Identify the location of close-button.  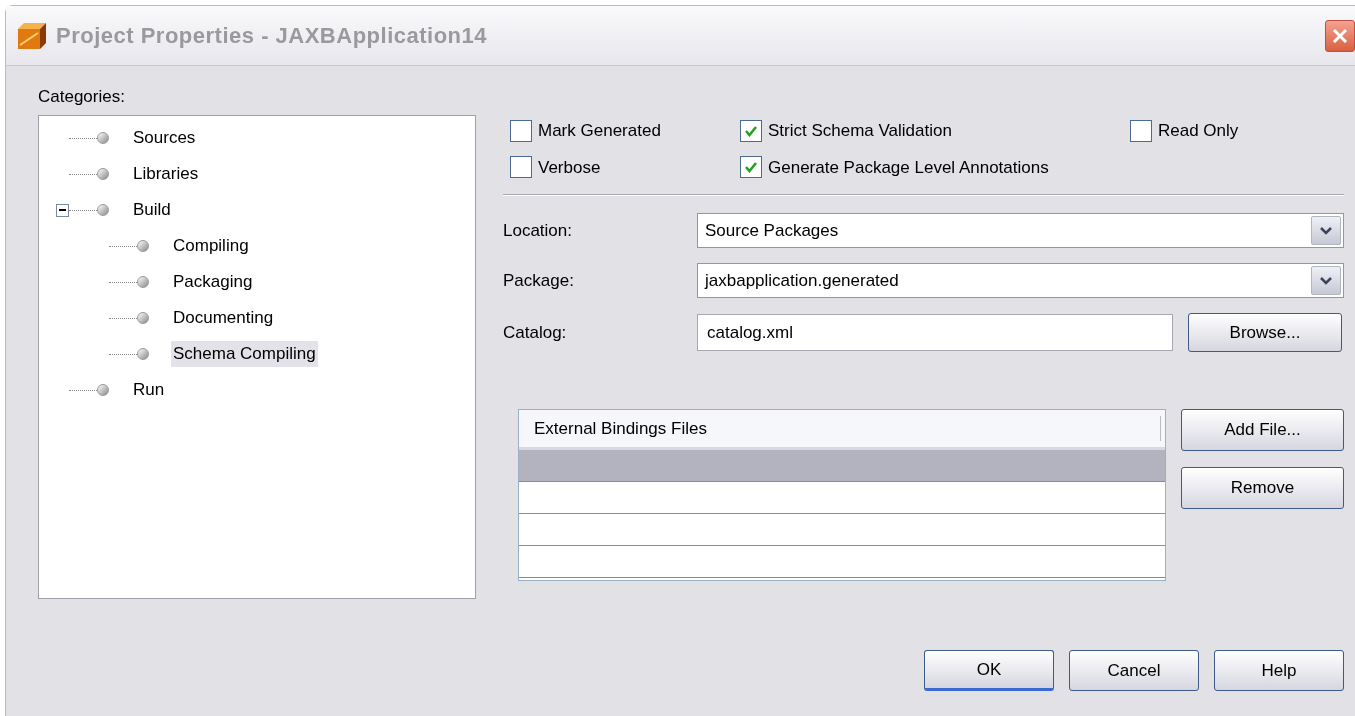
(1340, 35).